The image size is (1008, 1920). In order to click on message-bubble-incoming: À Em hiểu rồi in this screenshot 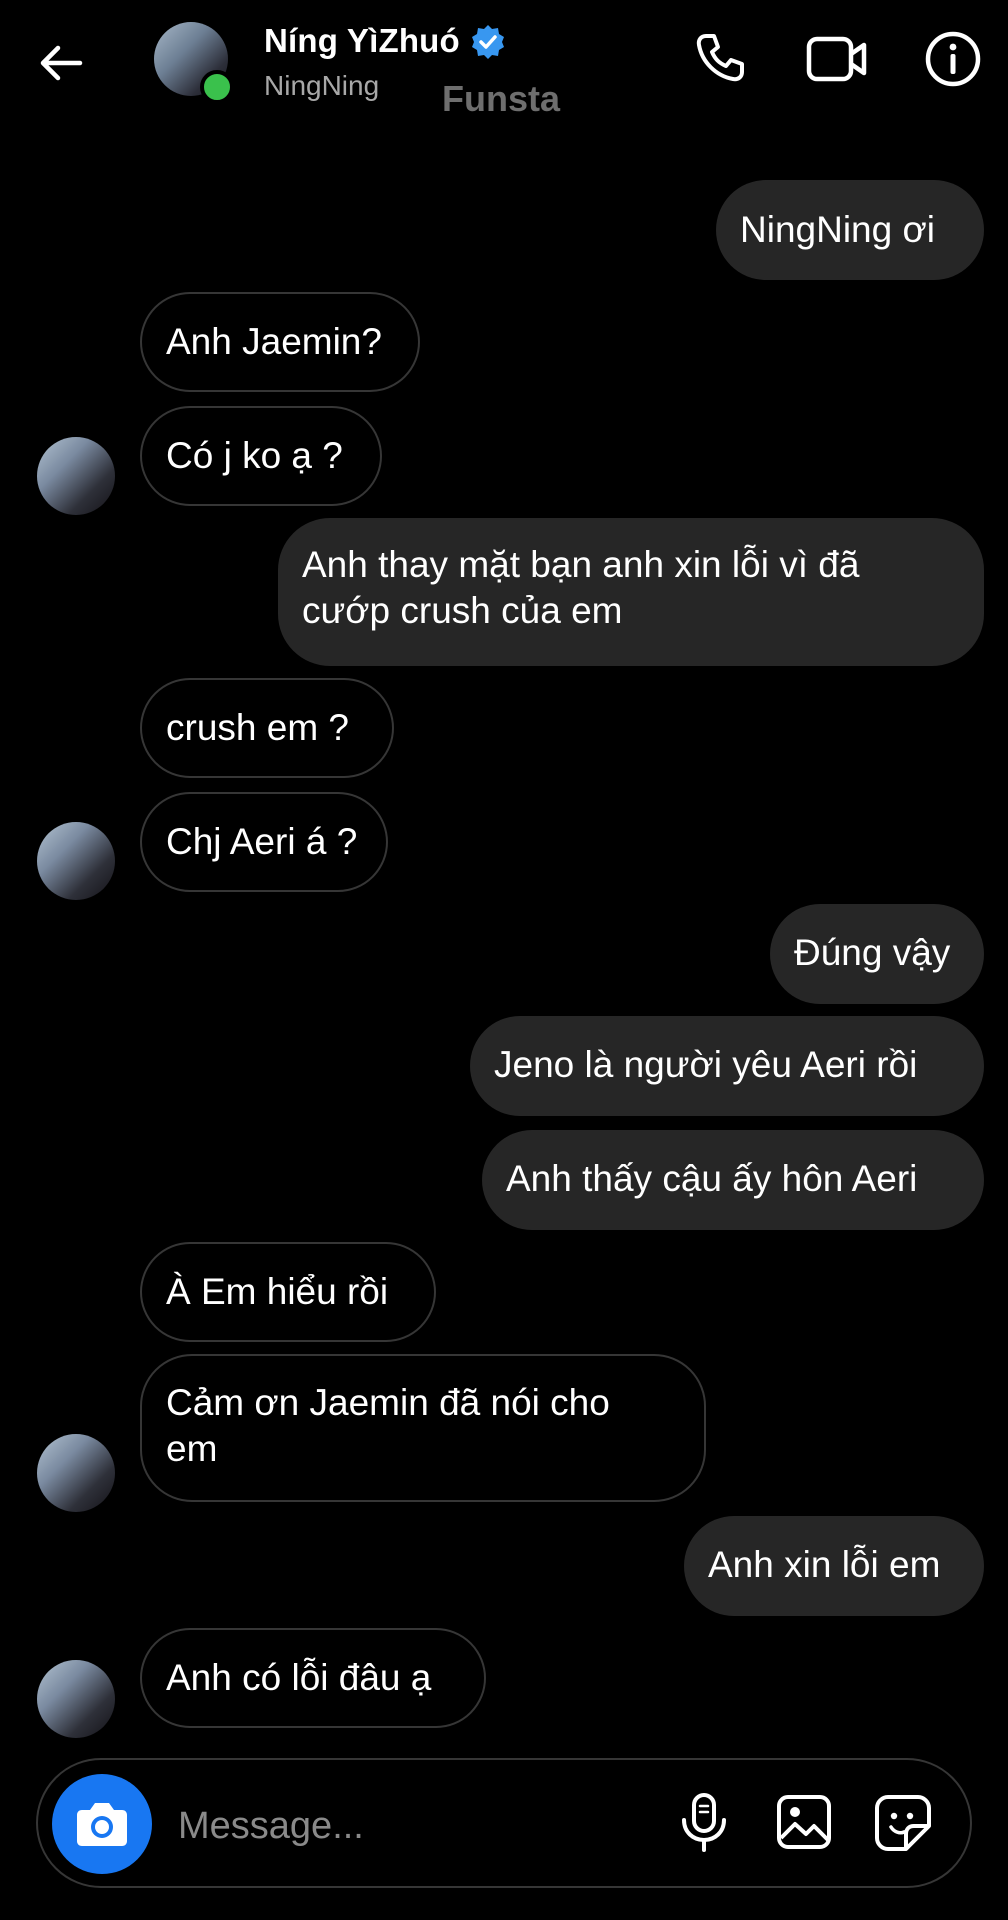, I will do `click(288, 1292)`.